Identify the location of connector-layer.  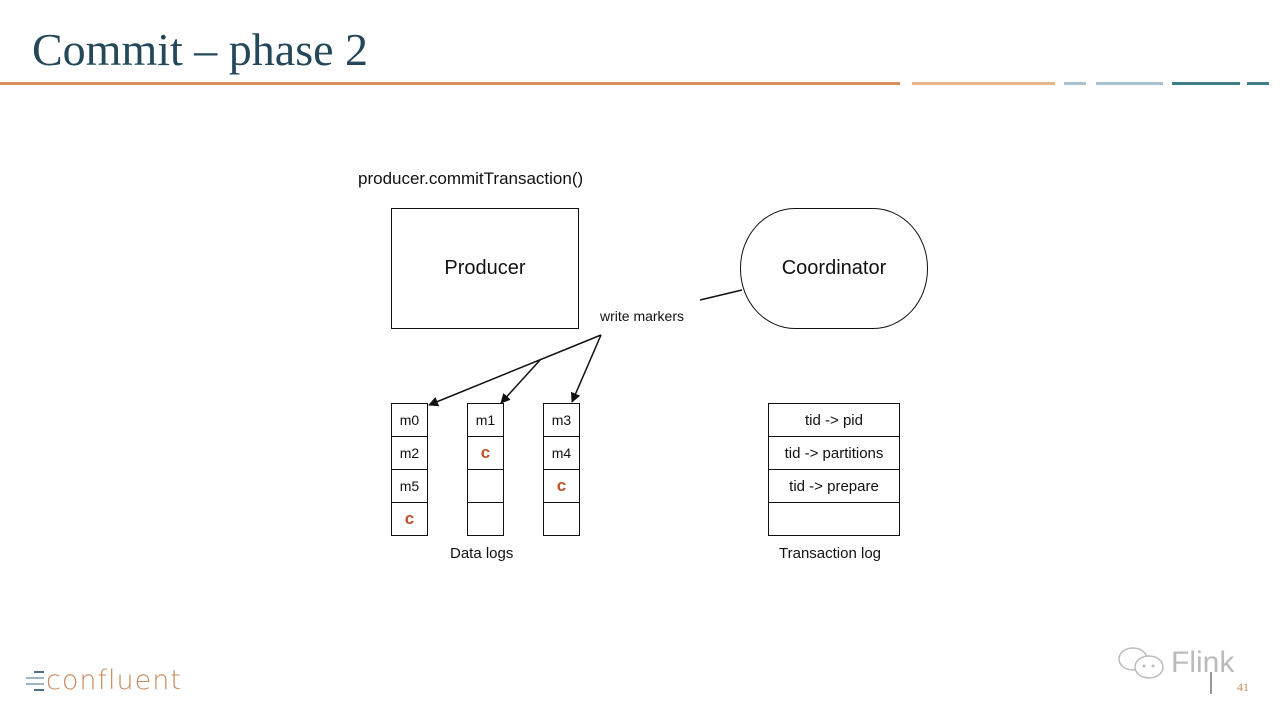
(585, 348).